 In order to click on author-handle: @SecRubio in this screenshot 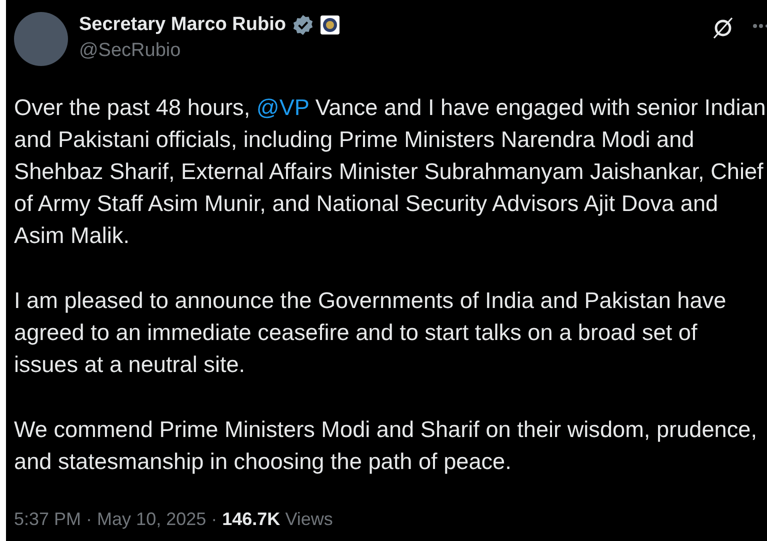, I will do `click(209, 51)`.